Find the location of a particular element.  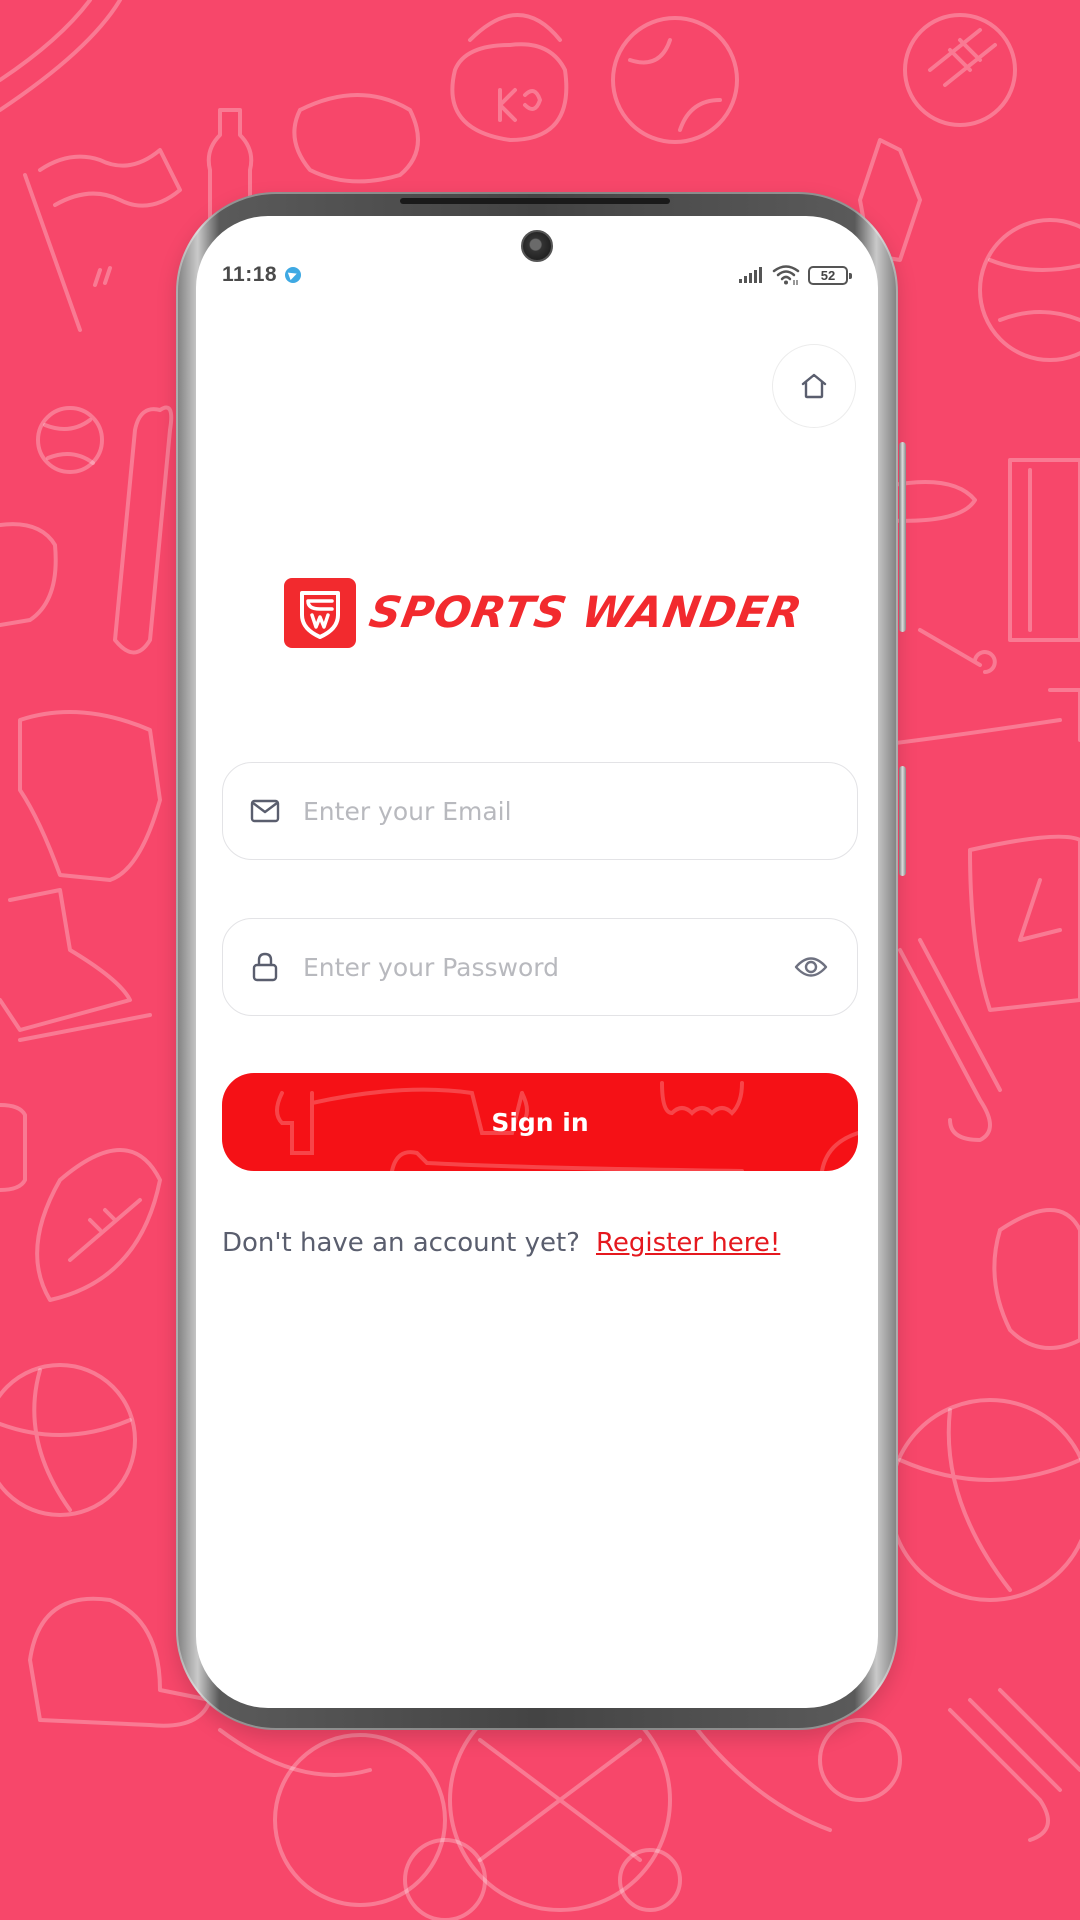

email-input is located at coordinates (567, 811).